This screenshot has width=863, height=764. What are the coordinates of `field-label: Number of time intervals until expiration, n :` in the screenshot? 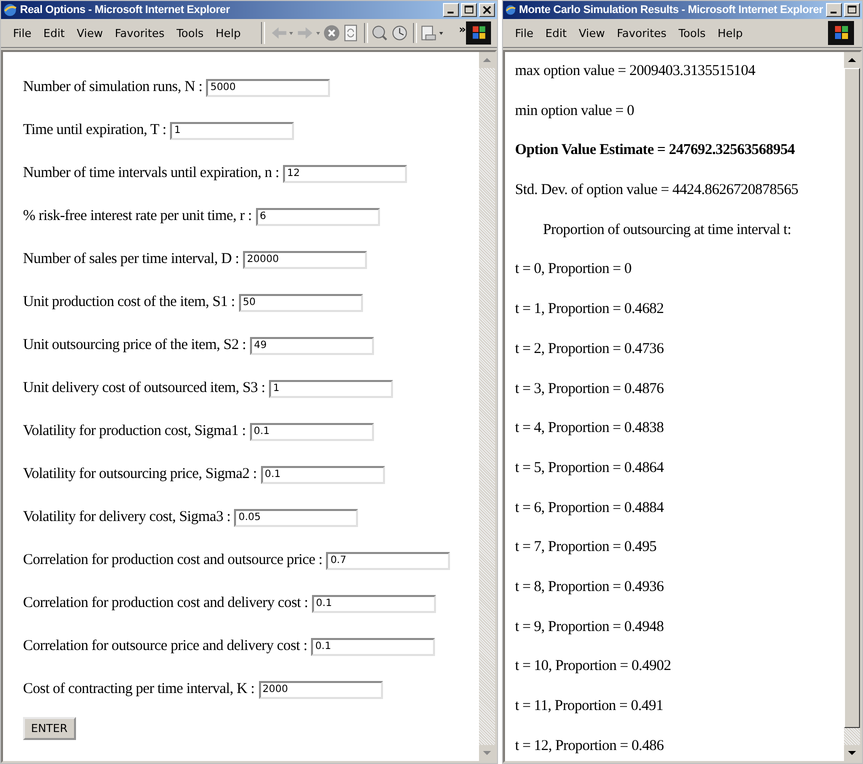 It's located at (151, 173).